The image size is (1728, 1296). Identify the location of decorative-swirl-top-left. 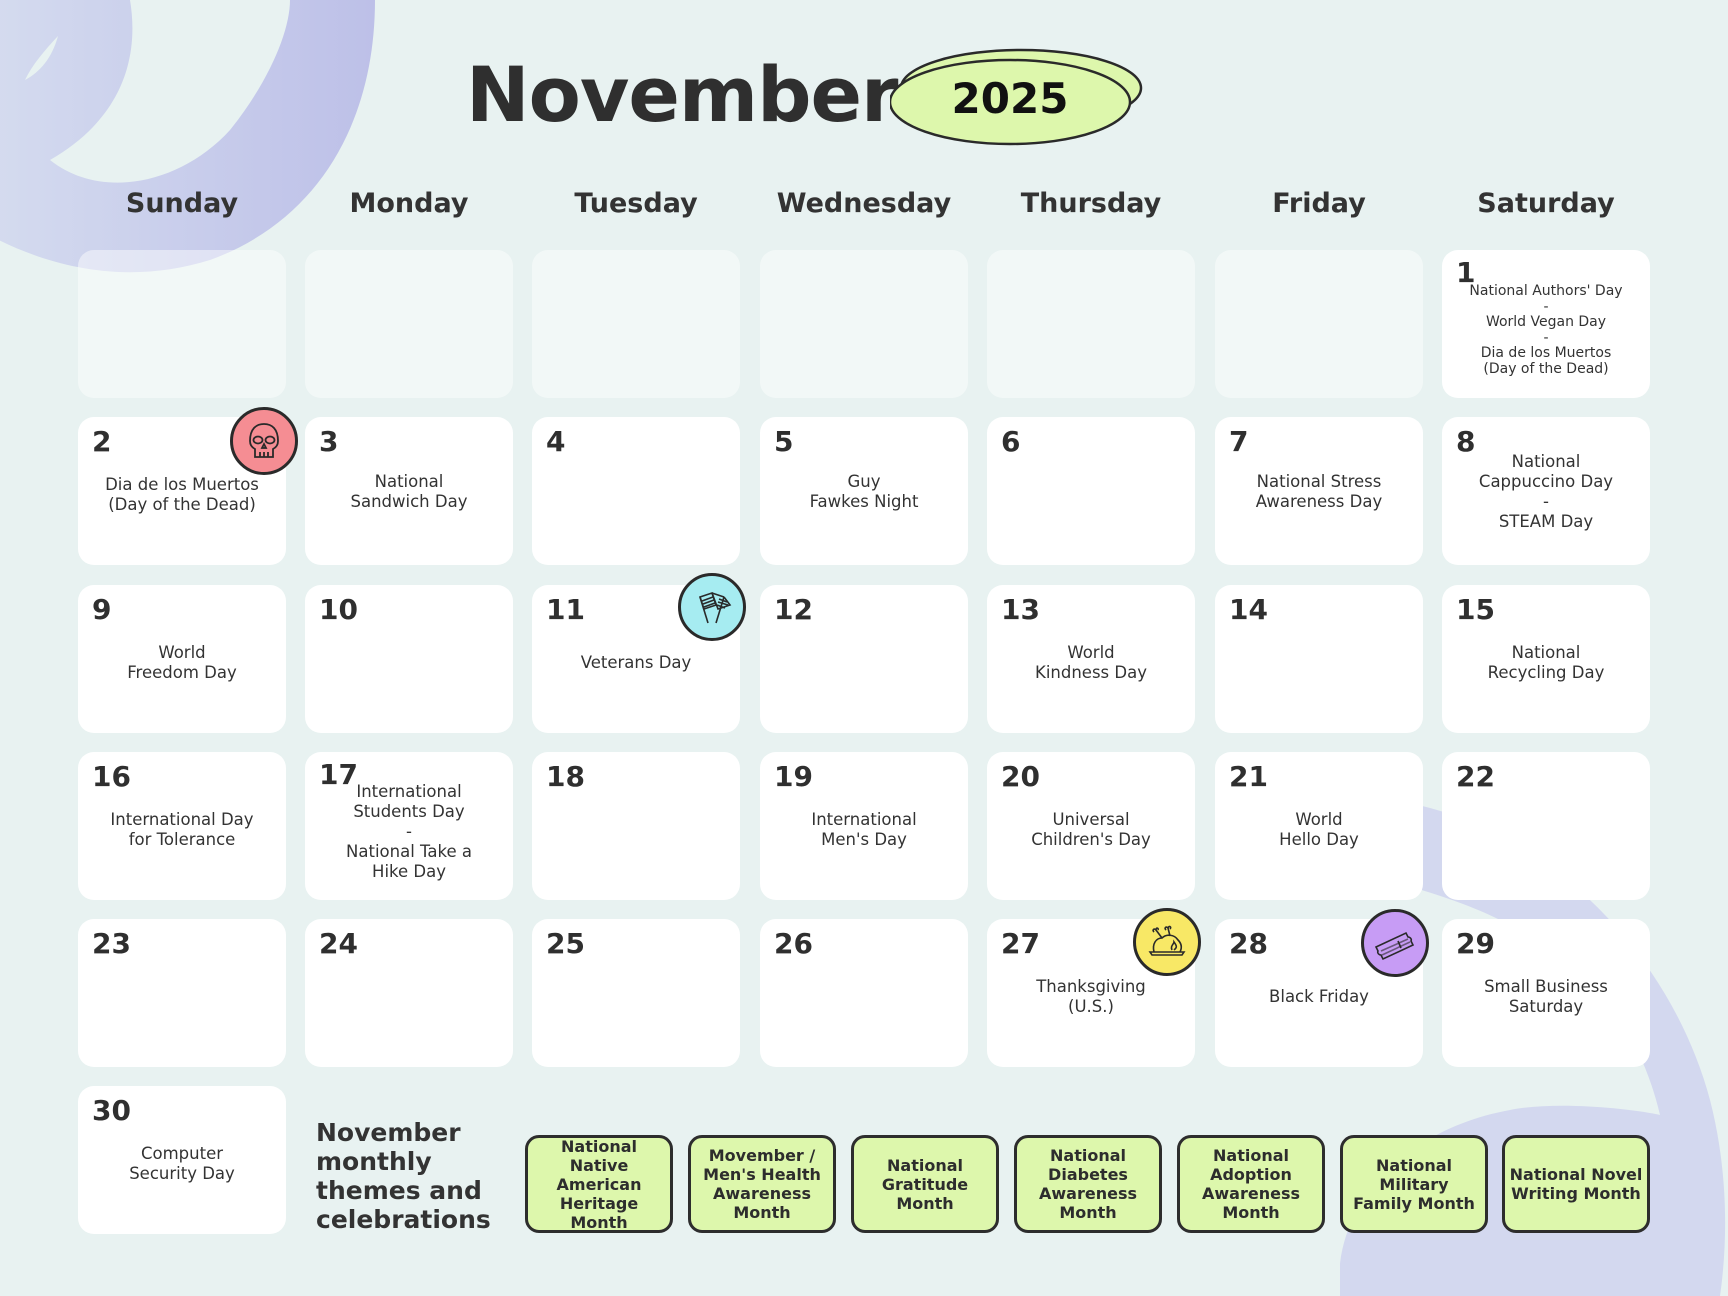
(187, 136).